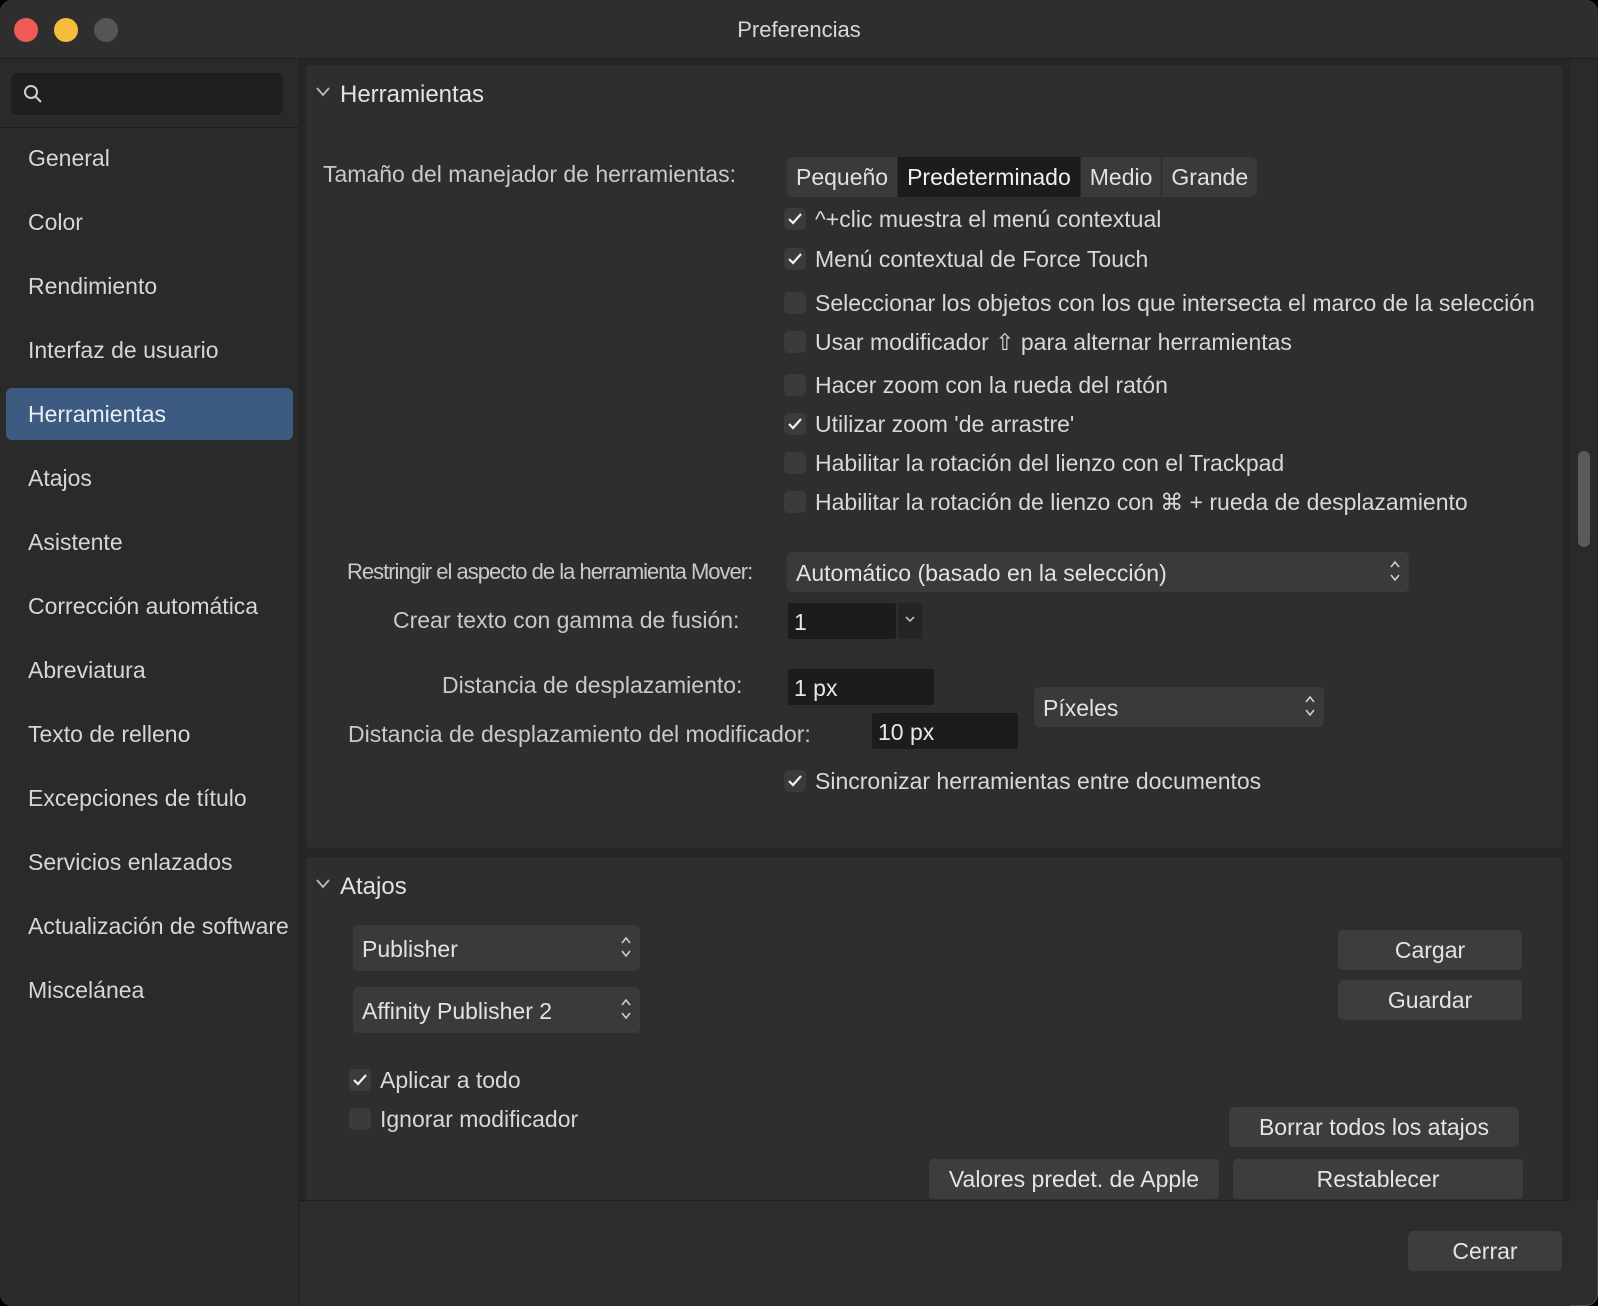 The height and width of the screenshot is (1306, 1598). What do you see at coordinates (935, 1253) in the screenshot?
I see `footer-bar: Cerrar` at bounding box center [935, 1253].